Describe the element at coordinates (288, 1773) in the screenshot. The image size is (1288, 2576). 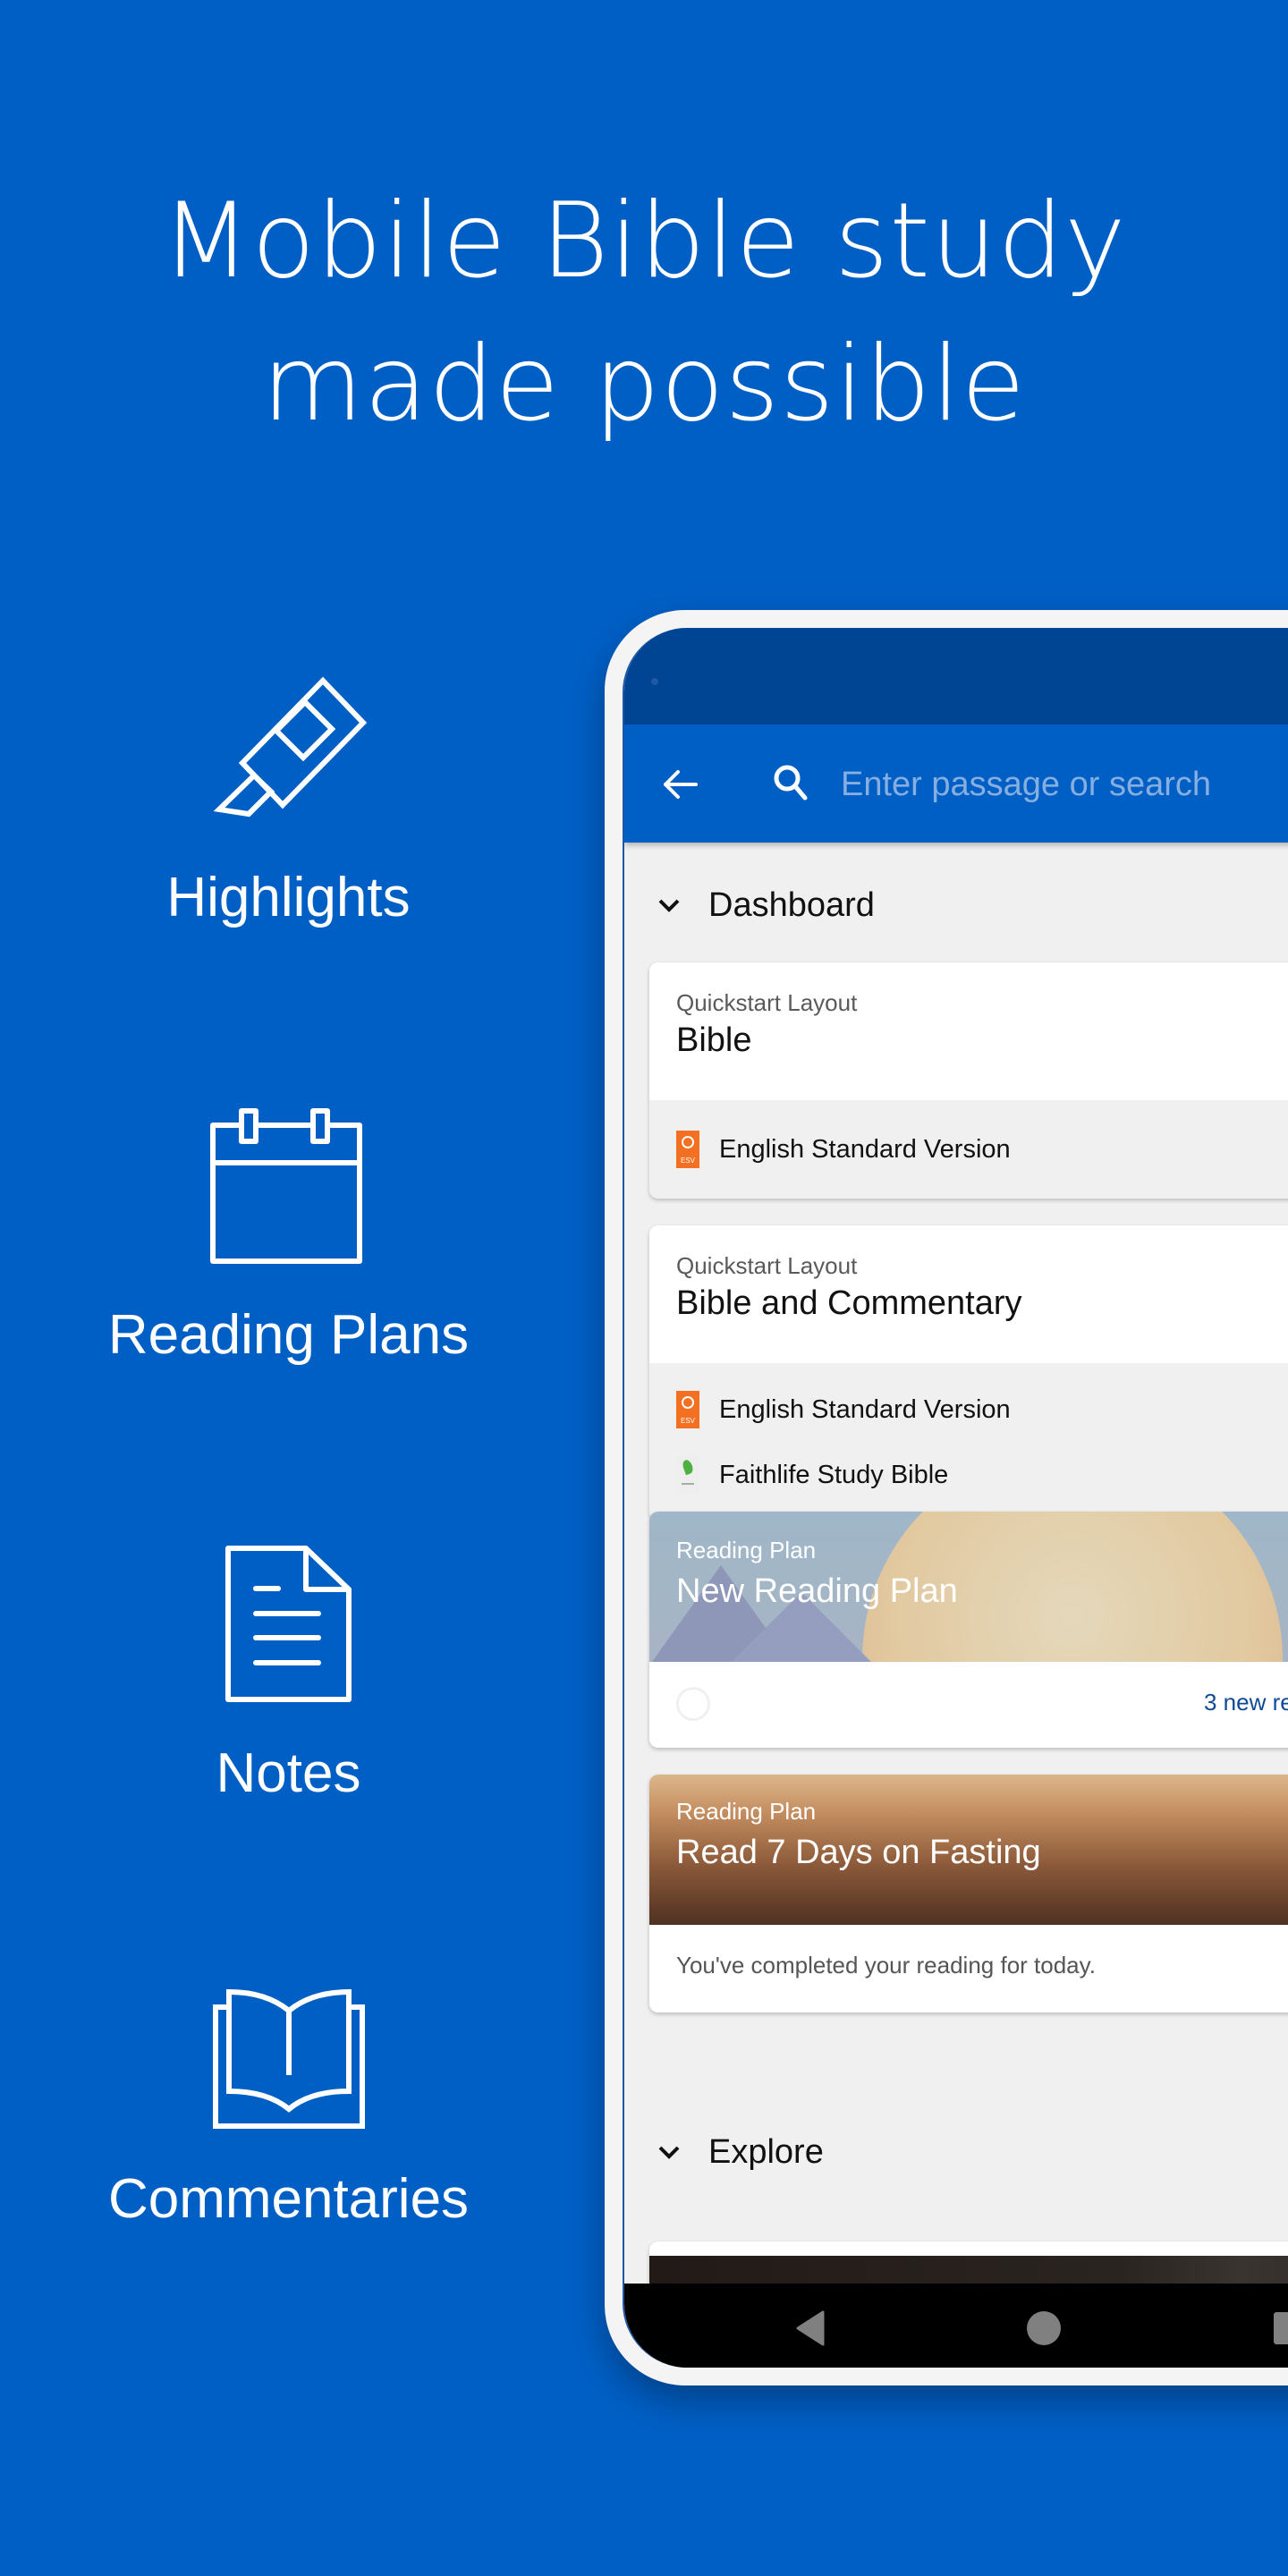
I see `feature-label: Notes` at that location.